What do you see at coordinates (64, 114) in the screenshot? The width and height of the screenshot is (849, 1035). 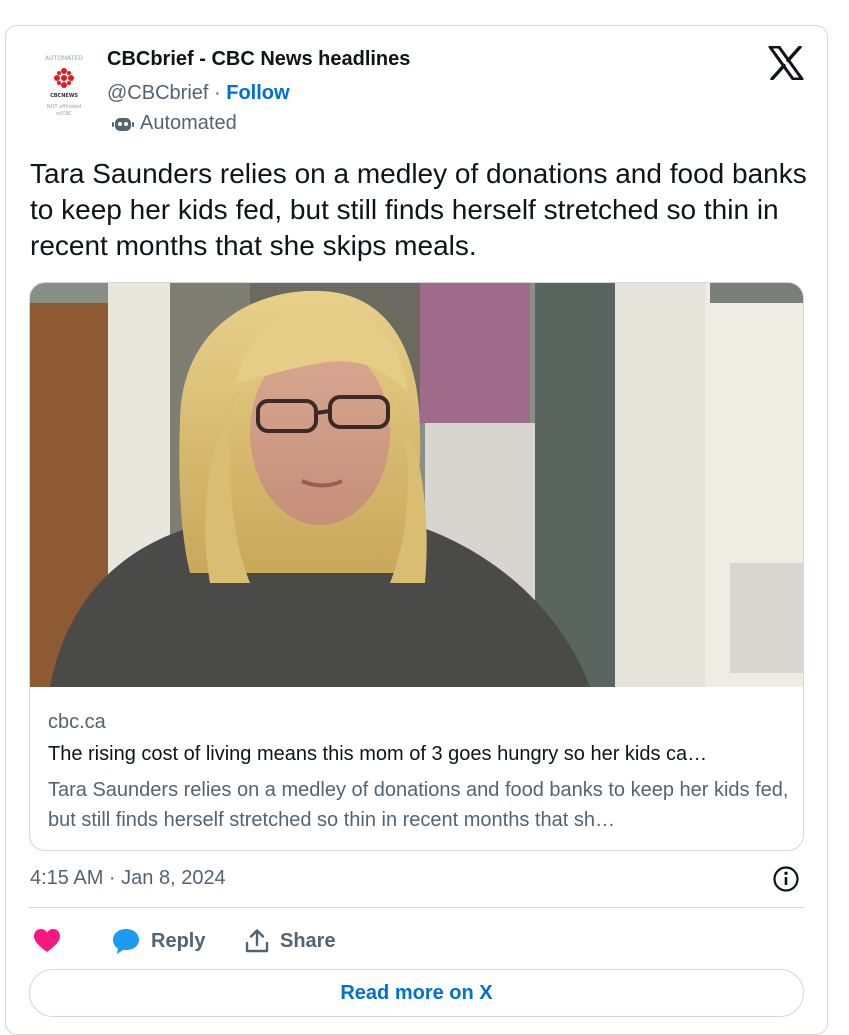 I see `avatar-bottom-text-2: w/CBC` at bounding box center [64, 114].